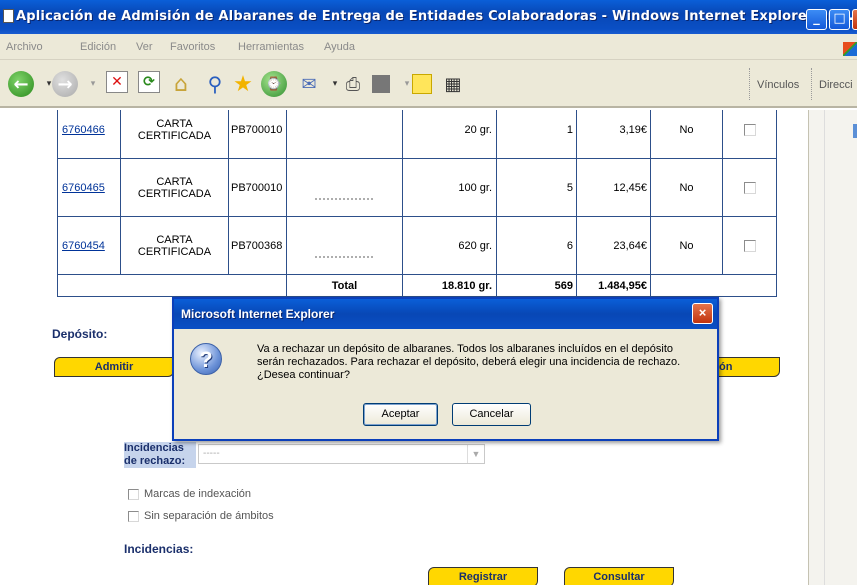 The image size is (857, 585). Describe the element at coordinates (181, 84) in the screenshot. I see `home-icon: ⌂` at that location.